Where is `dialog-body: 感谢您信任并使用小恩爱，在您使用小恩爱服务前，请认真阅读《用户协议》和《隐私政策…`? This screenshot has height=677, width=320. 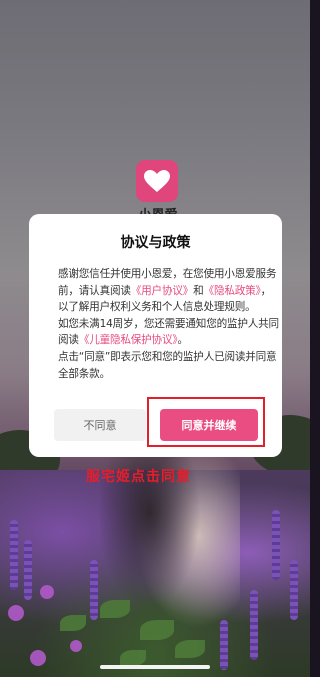
dialog-body: 感谢您信任并使用小恩爱，在您使用小恩爱服务前，请认真阅读《用户协议》和《隐私政策… is located at coordinates (169, 324).